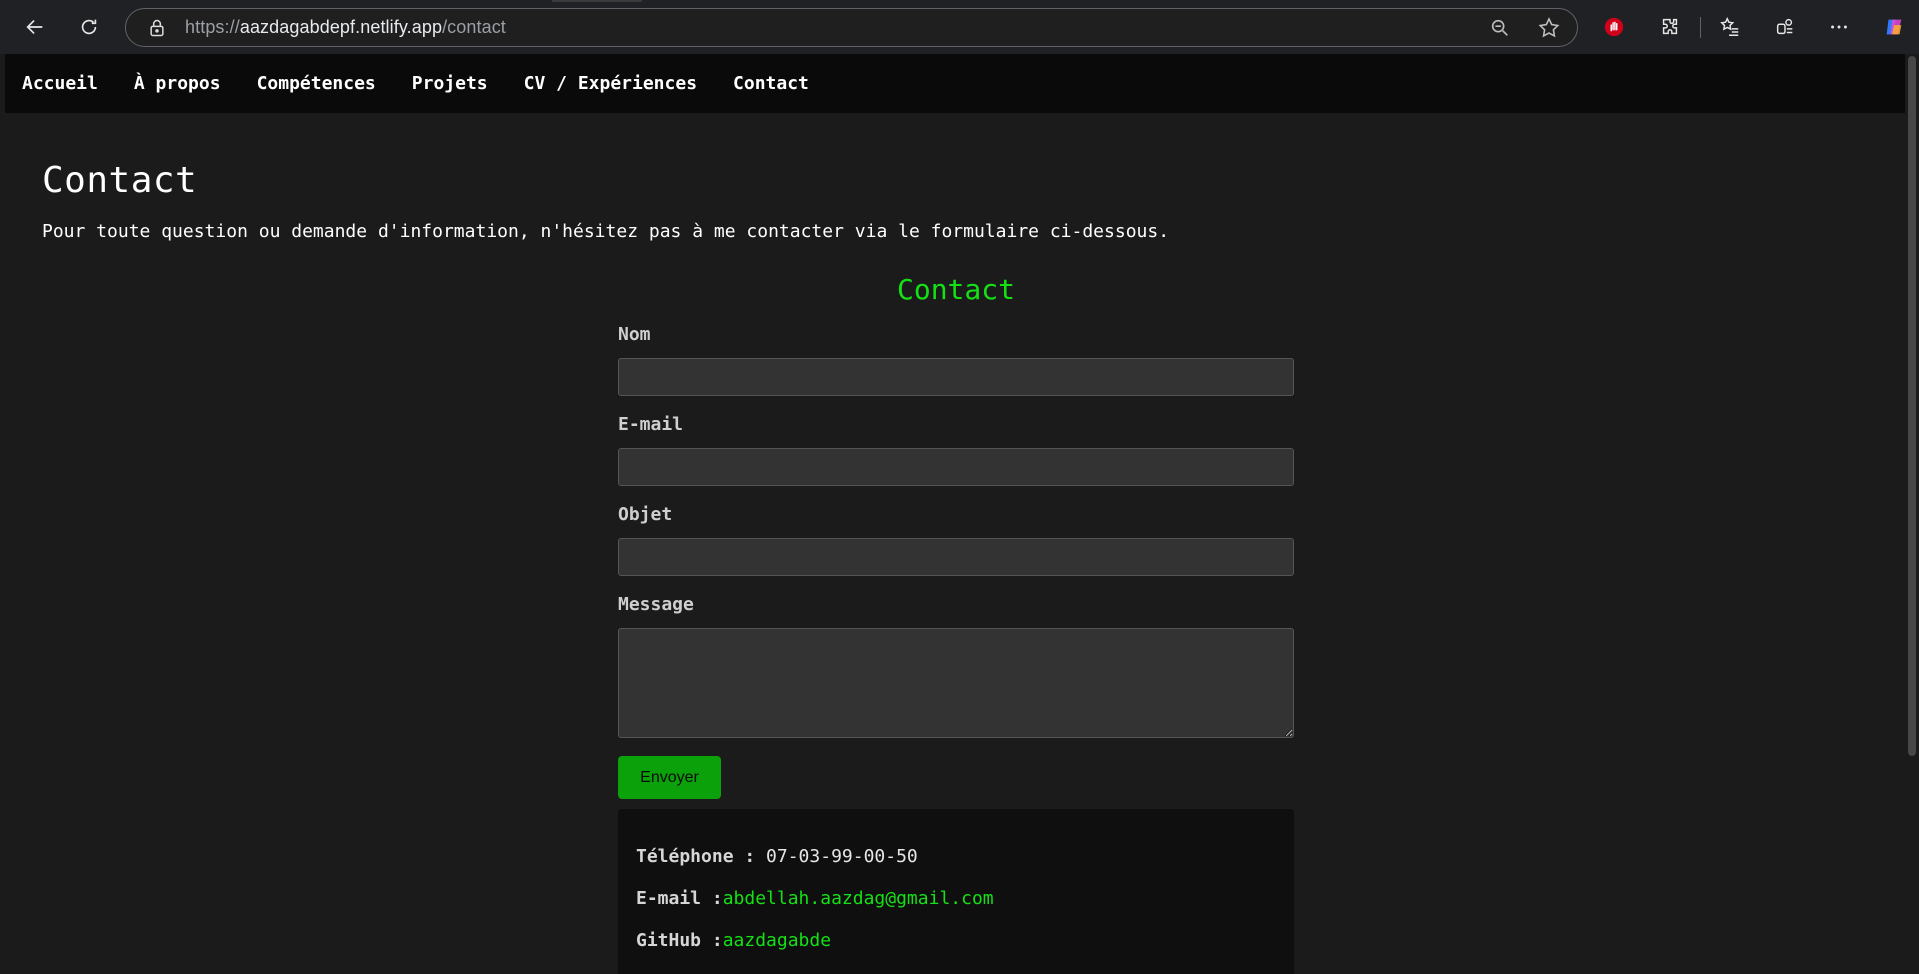 This screenshot has width=1919, height=974. What do you see at coordinates (701, 856) in the screenshot?
I see `phone-label: Téléphone :` at bounding box center [701, 856].